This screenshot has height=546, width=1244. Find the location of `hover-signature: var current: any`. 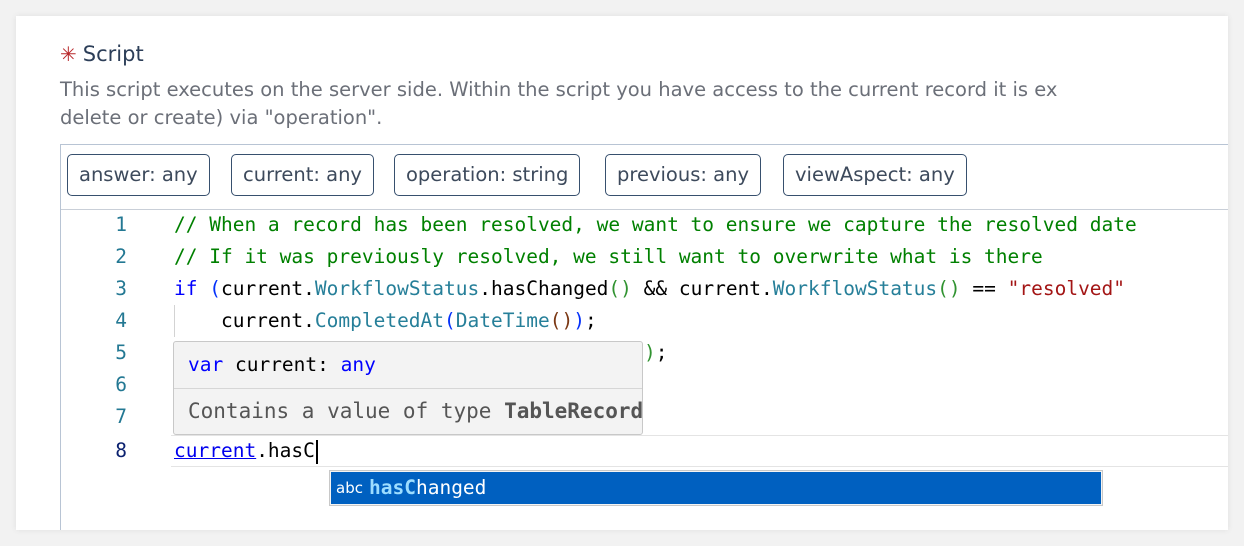

hover-signature: var current: any is located at coordinates (282, 365).